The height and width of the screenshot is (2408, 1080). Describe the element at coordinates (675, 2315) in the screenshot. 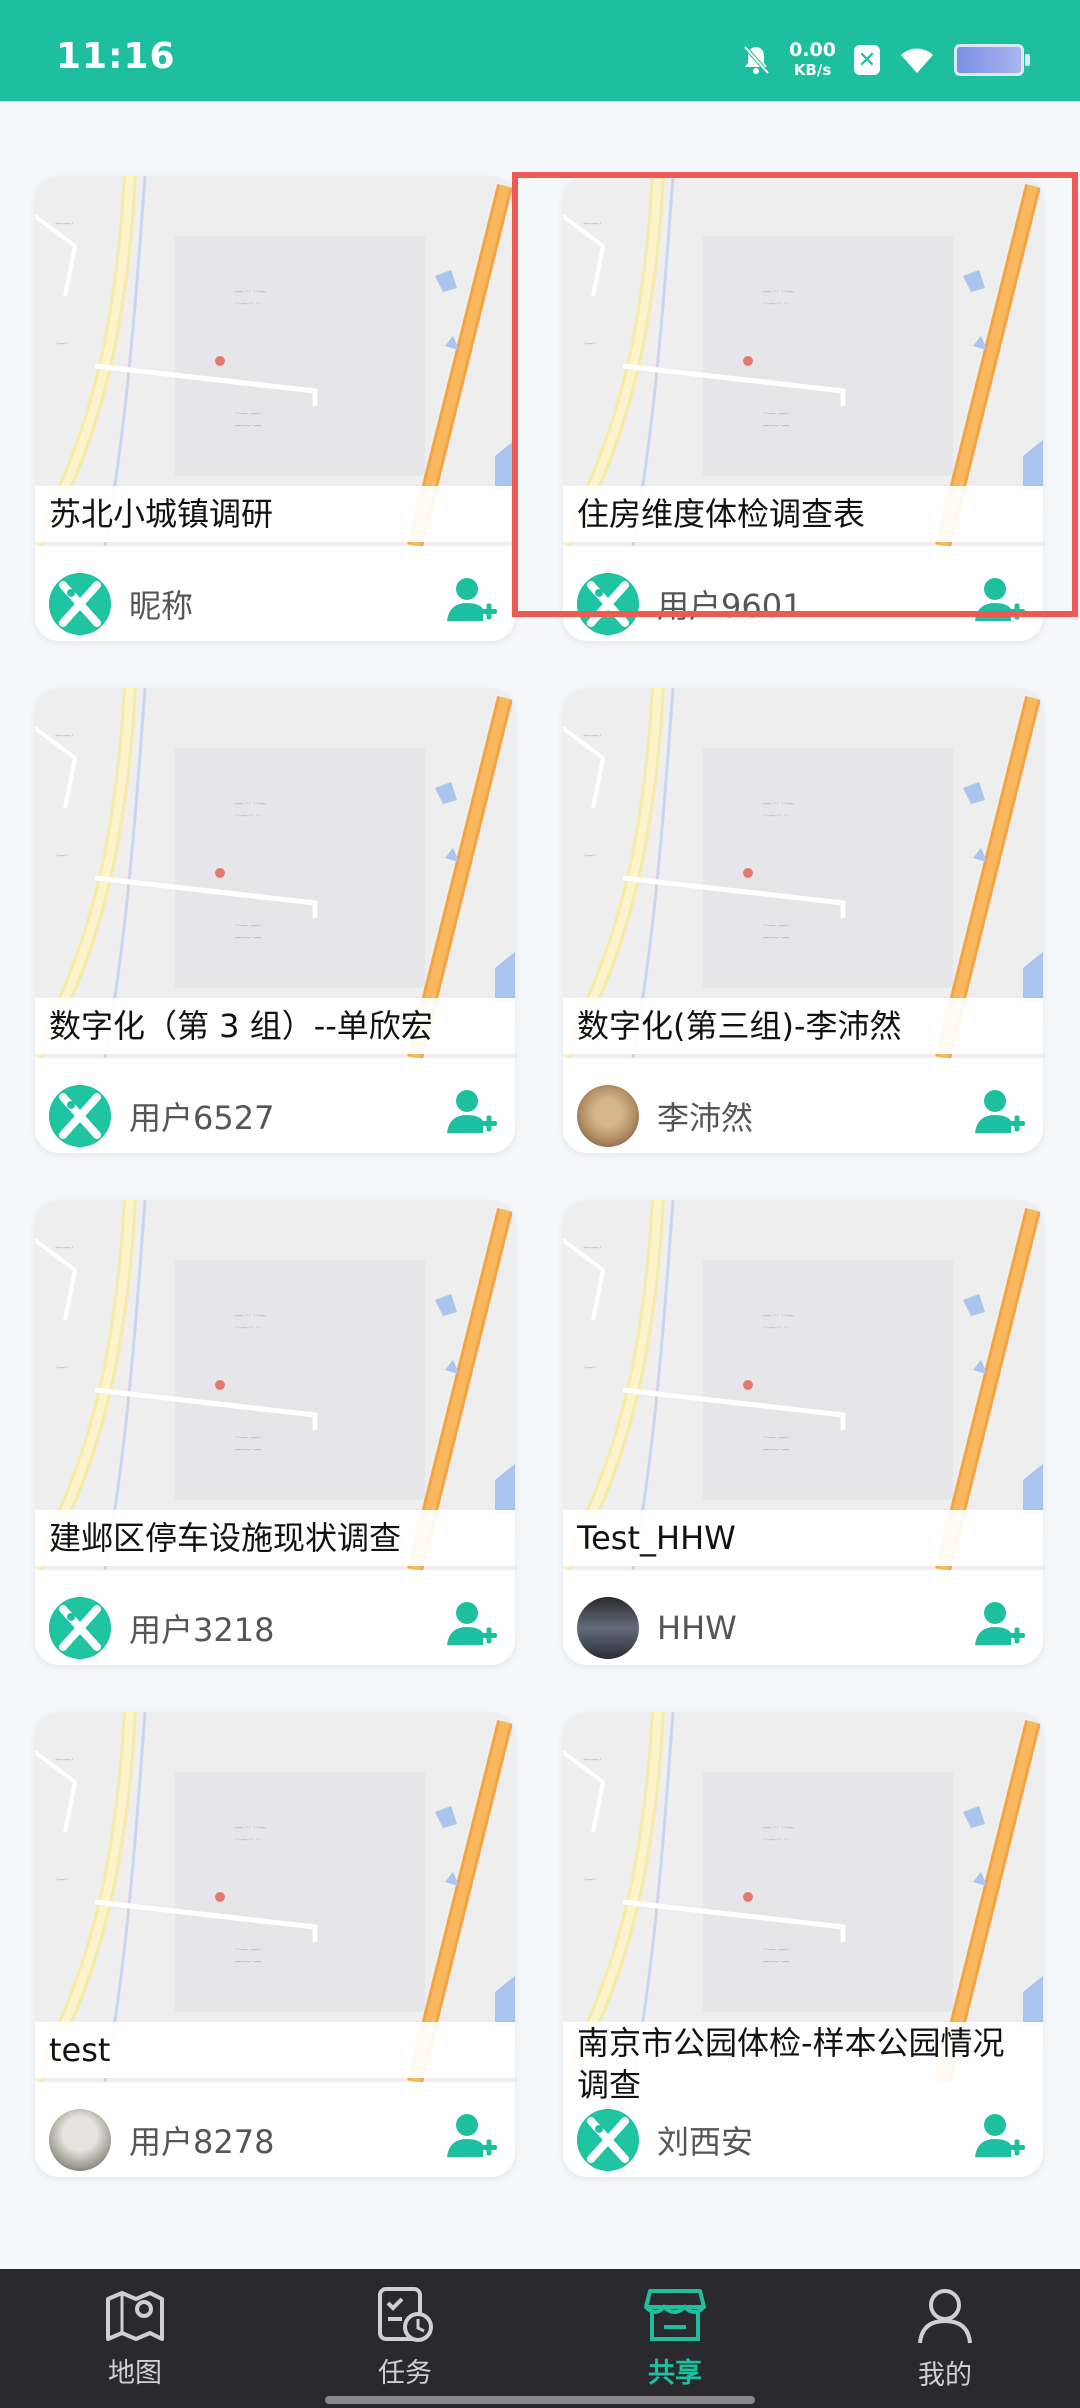

I see `store-icon` at that location.